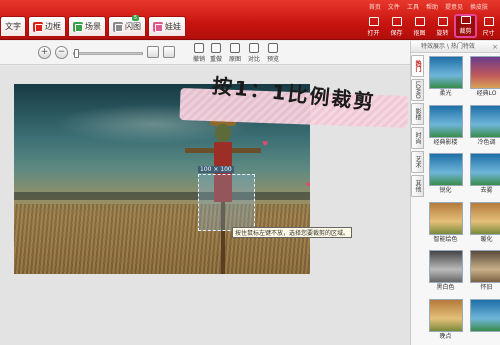 This screenshot has width=500, height=345. What do you see at coordinates (396, 33) in the screenshot?
I see `tool-label: 保存` at bounding box center [396, 33].